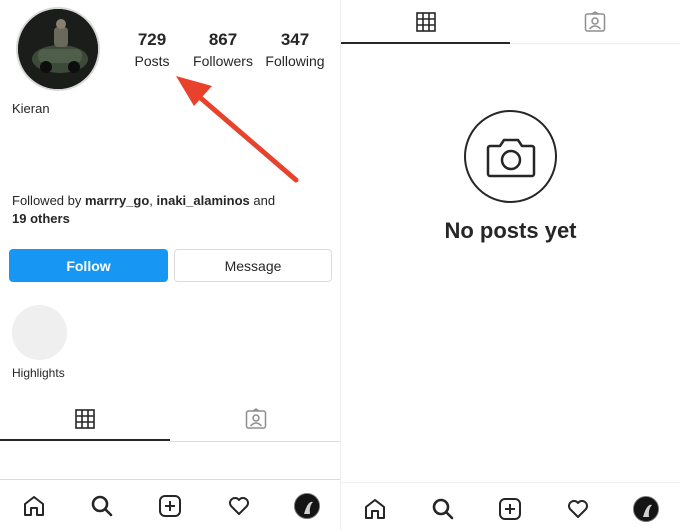  I want to click on followed-by-and: and, so click(262, 200).